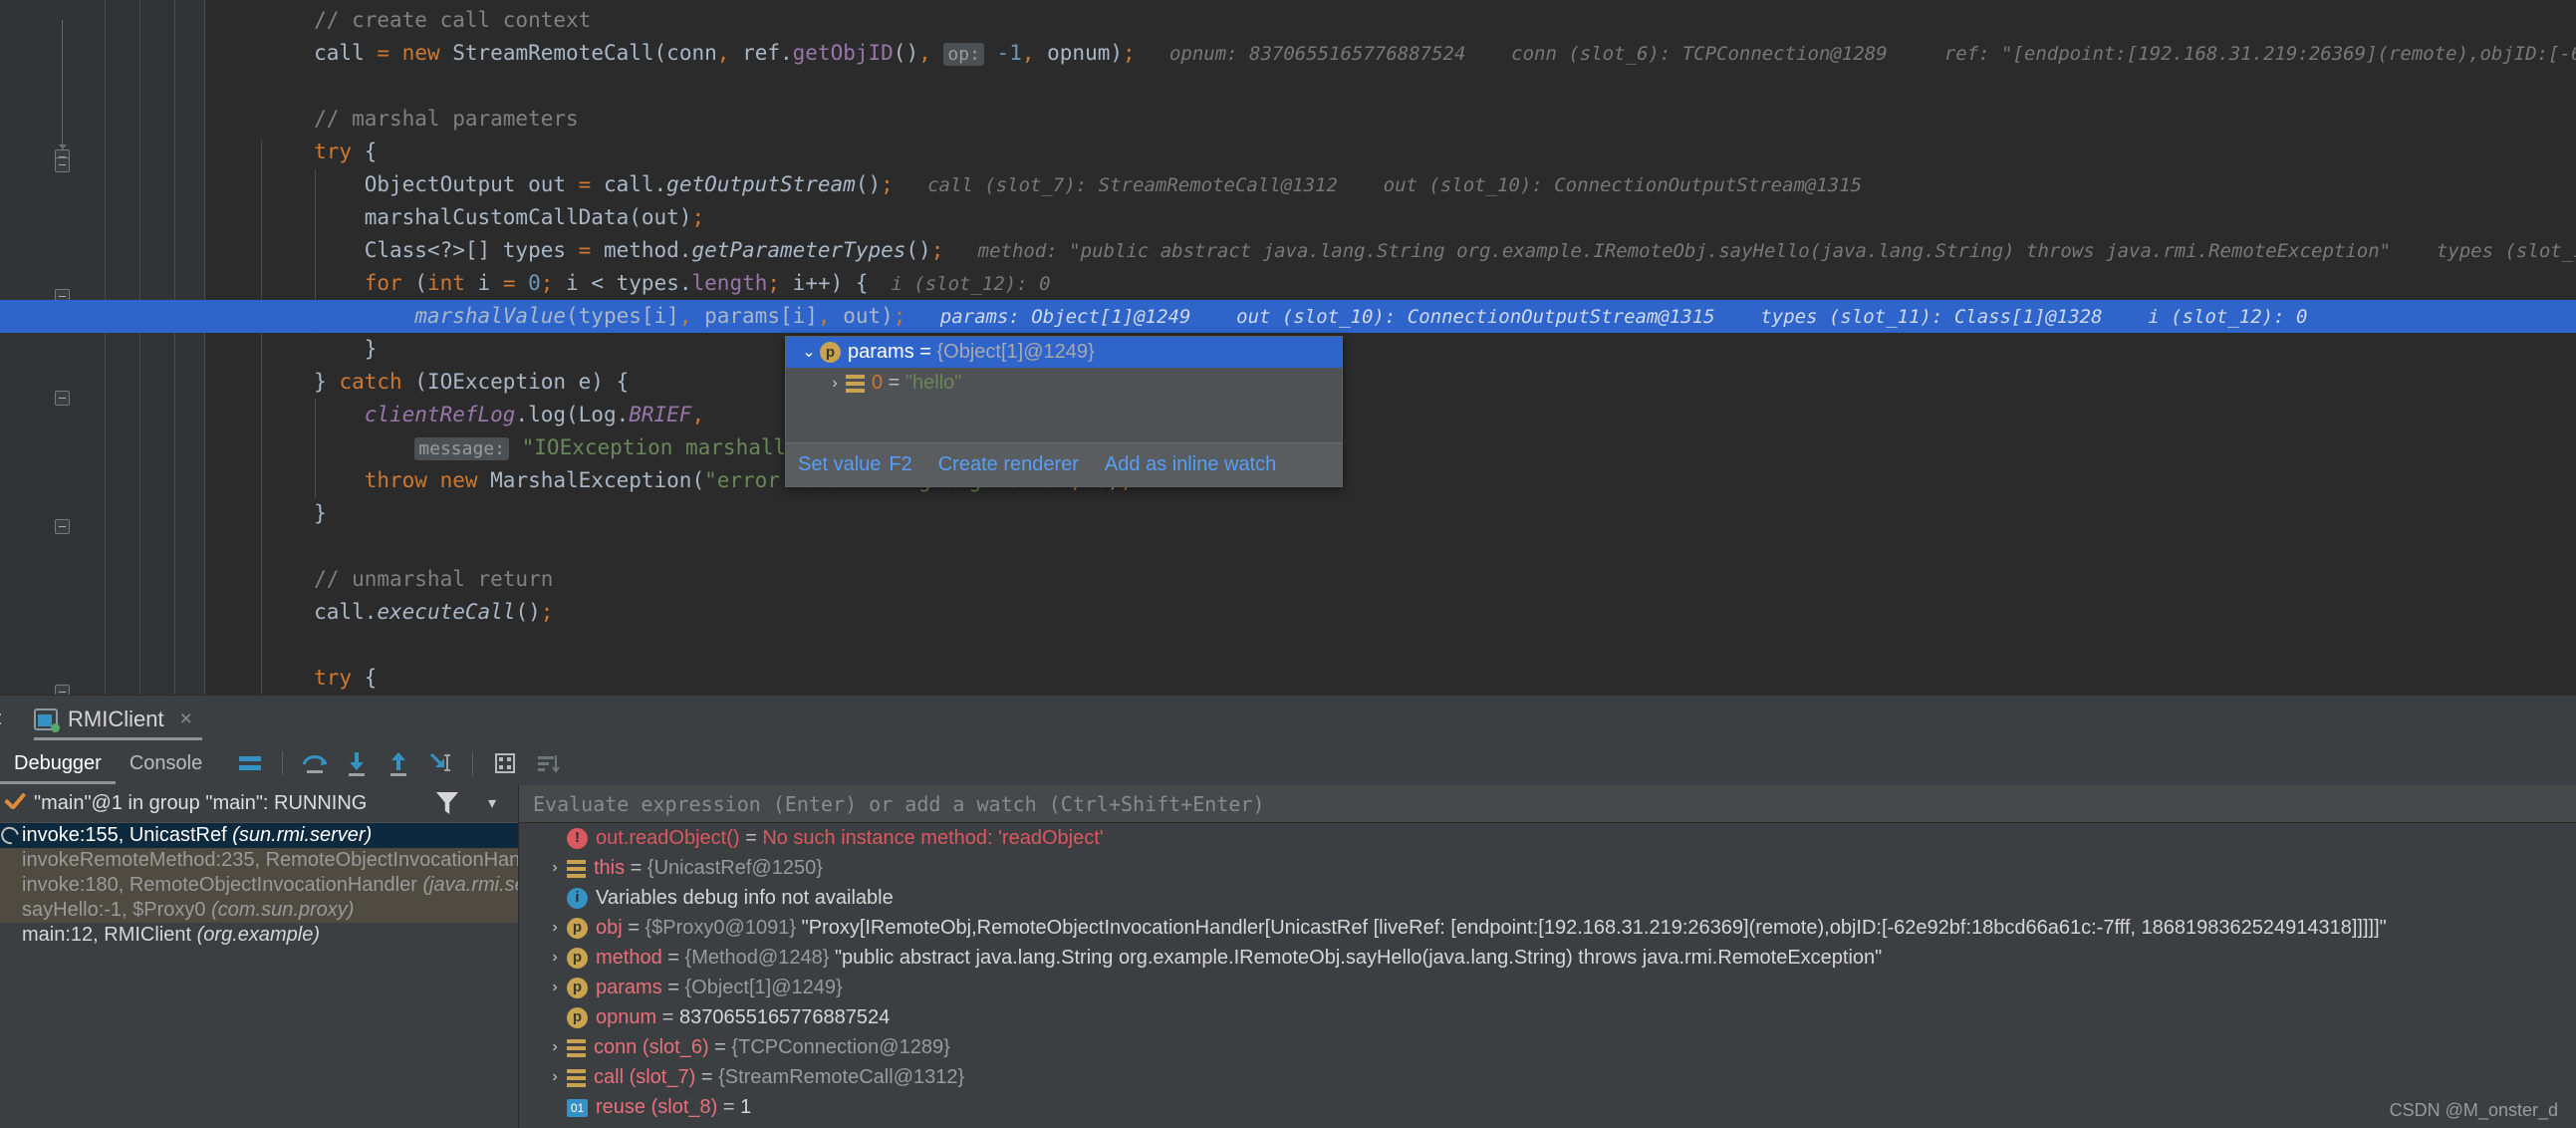  I want to click on filter-icon, so click(447, 803).